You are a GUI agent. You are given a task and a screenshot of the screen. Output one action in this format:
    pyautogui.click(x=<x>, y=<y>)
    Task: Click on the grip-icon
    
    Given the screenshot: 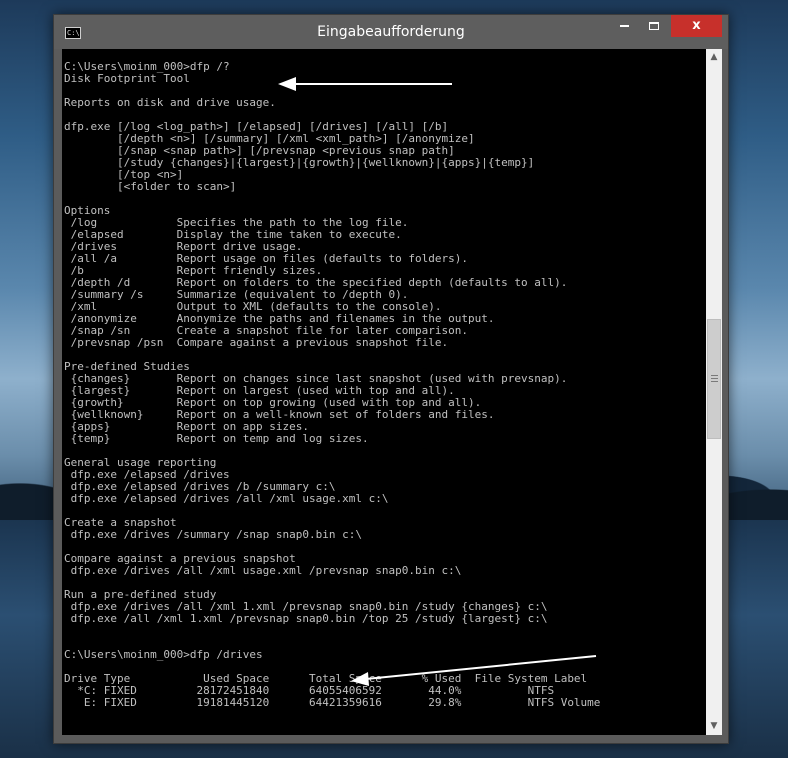 What is the action you would take?
    pyautogui.click(x=714, y=378)
    